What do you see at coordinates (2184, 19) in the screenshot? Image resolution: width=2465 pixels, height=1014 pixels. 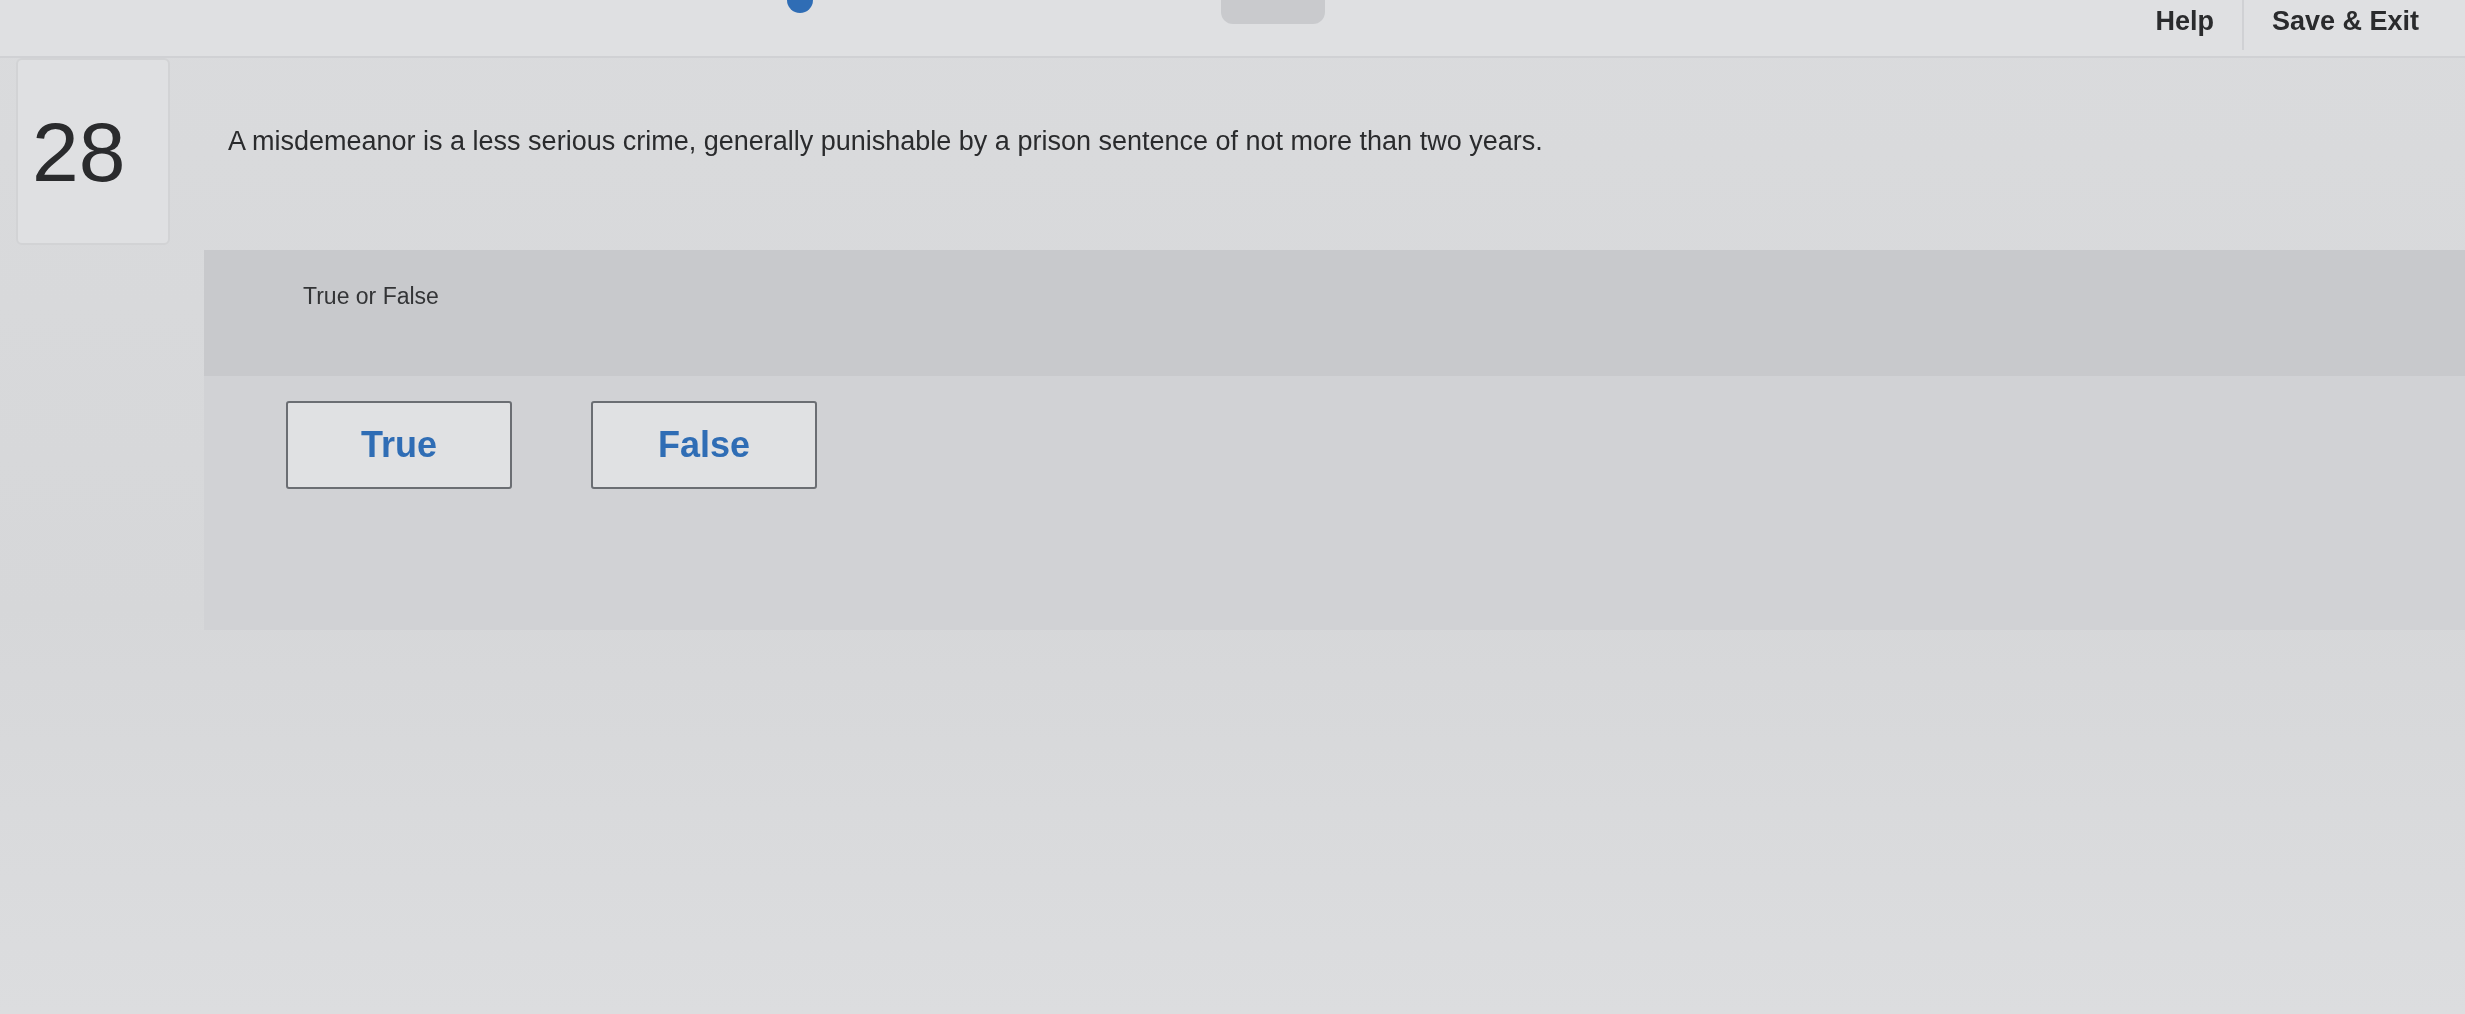 I see `help-link: Help` at bounding box center [2184, 19].